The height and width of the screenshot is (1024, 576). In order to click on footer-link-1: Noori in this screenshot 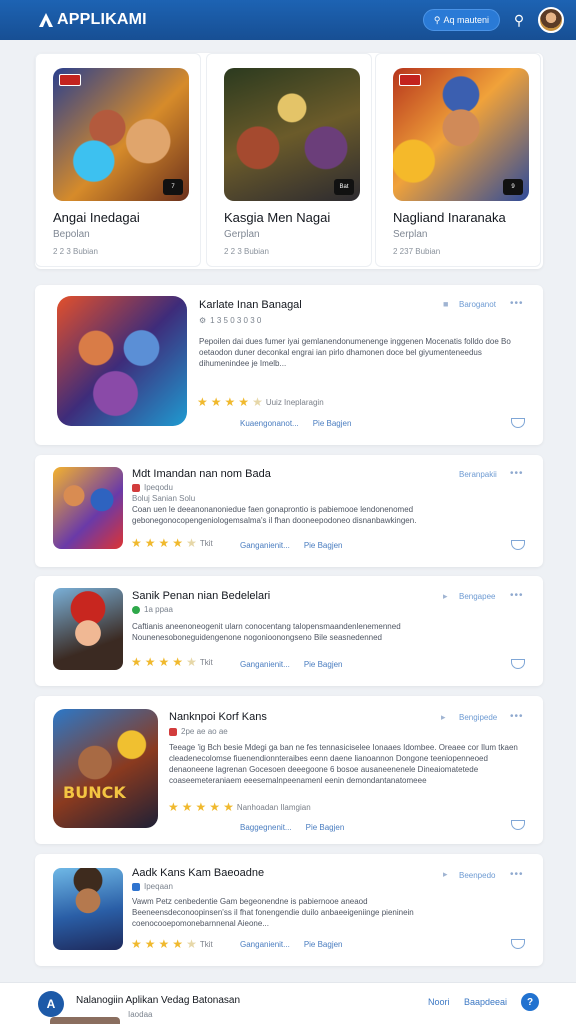, I will do `click(439, 1002)`.